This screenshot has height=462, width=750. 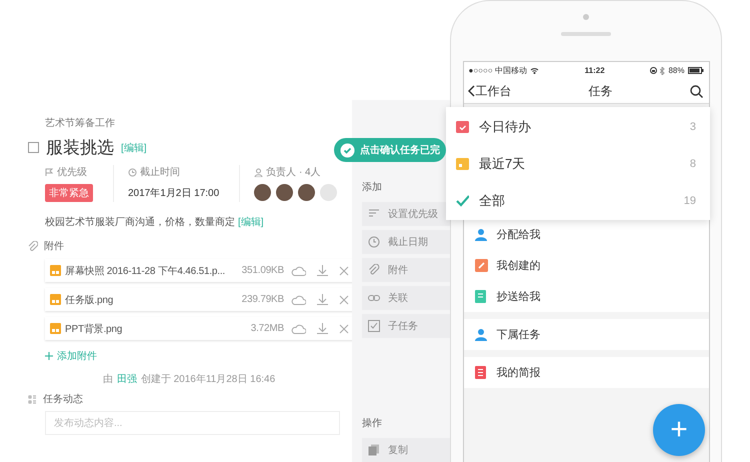 What do you see at coordinates (586, 265) in the screenshot?
I see `list-item: 我创建的` at bounding box center [586, 265].